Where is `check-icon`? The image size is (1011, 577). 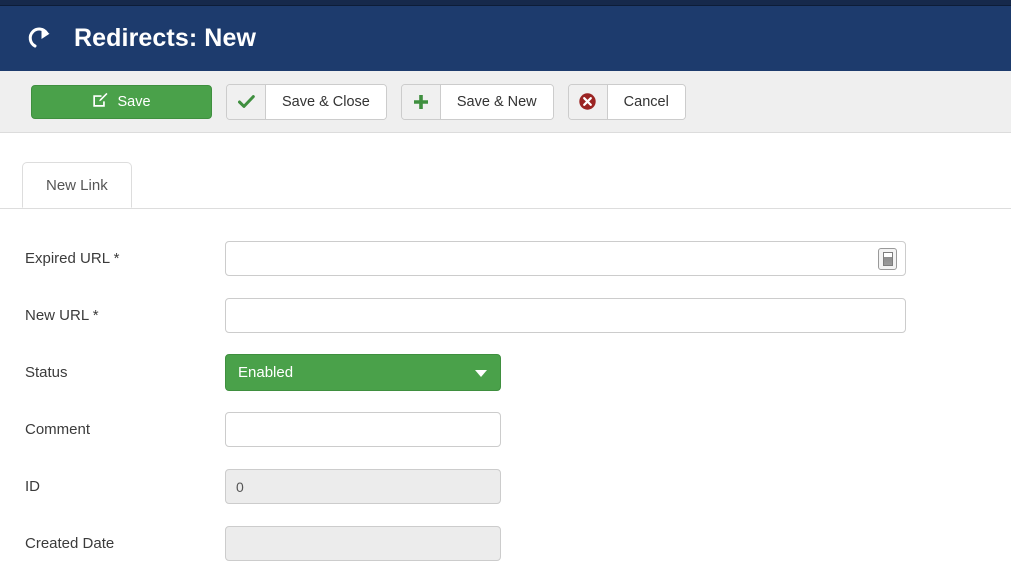
check-icon is located at coordinates (246, 101).